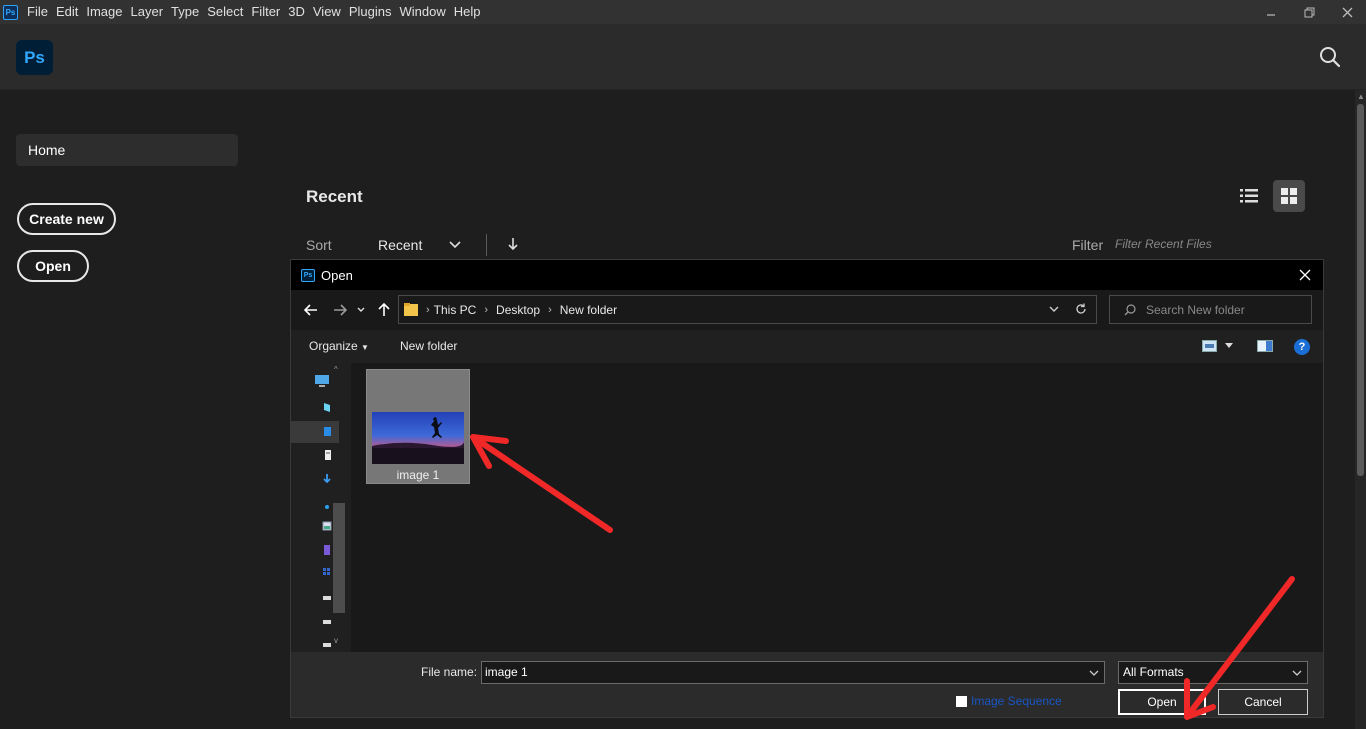 This screenshot has height=729, width=1366. I want to click on help-icon: ?, so click(1302, 347).